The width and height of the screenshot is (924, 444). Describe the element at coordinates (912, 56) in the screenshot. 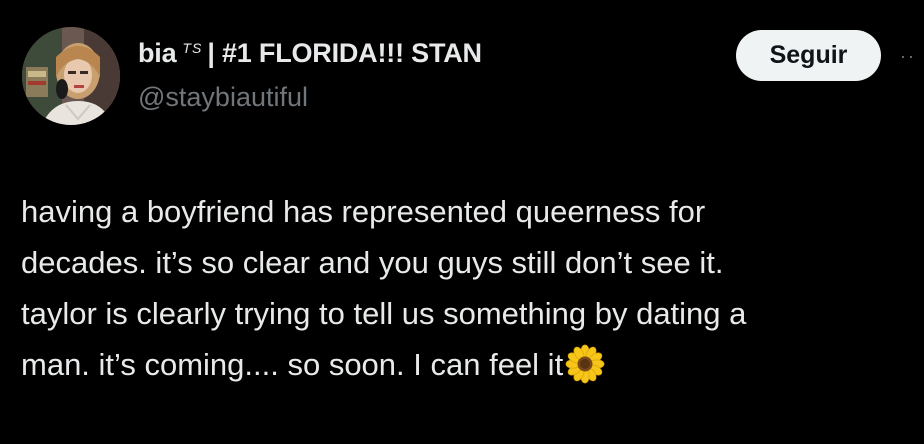

I see `more-options-icon: ··` at that location.